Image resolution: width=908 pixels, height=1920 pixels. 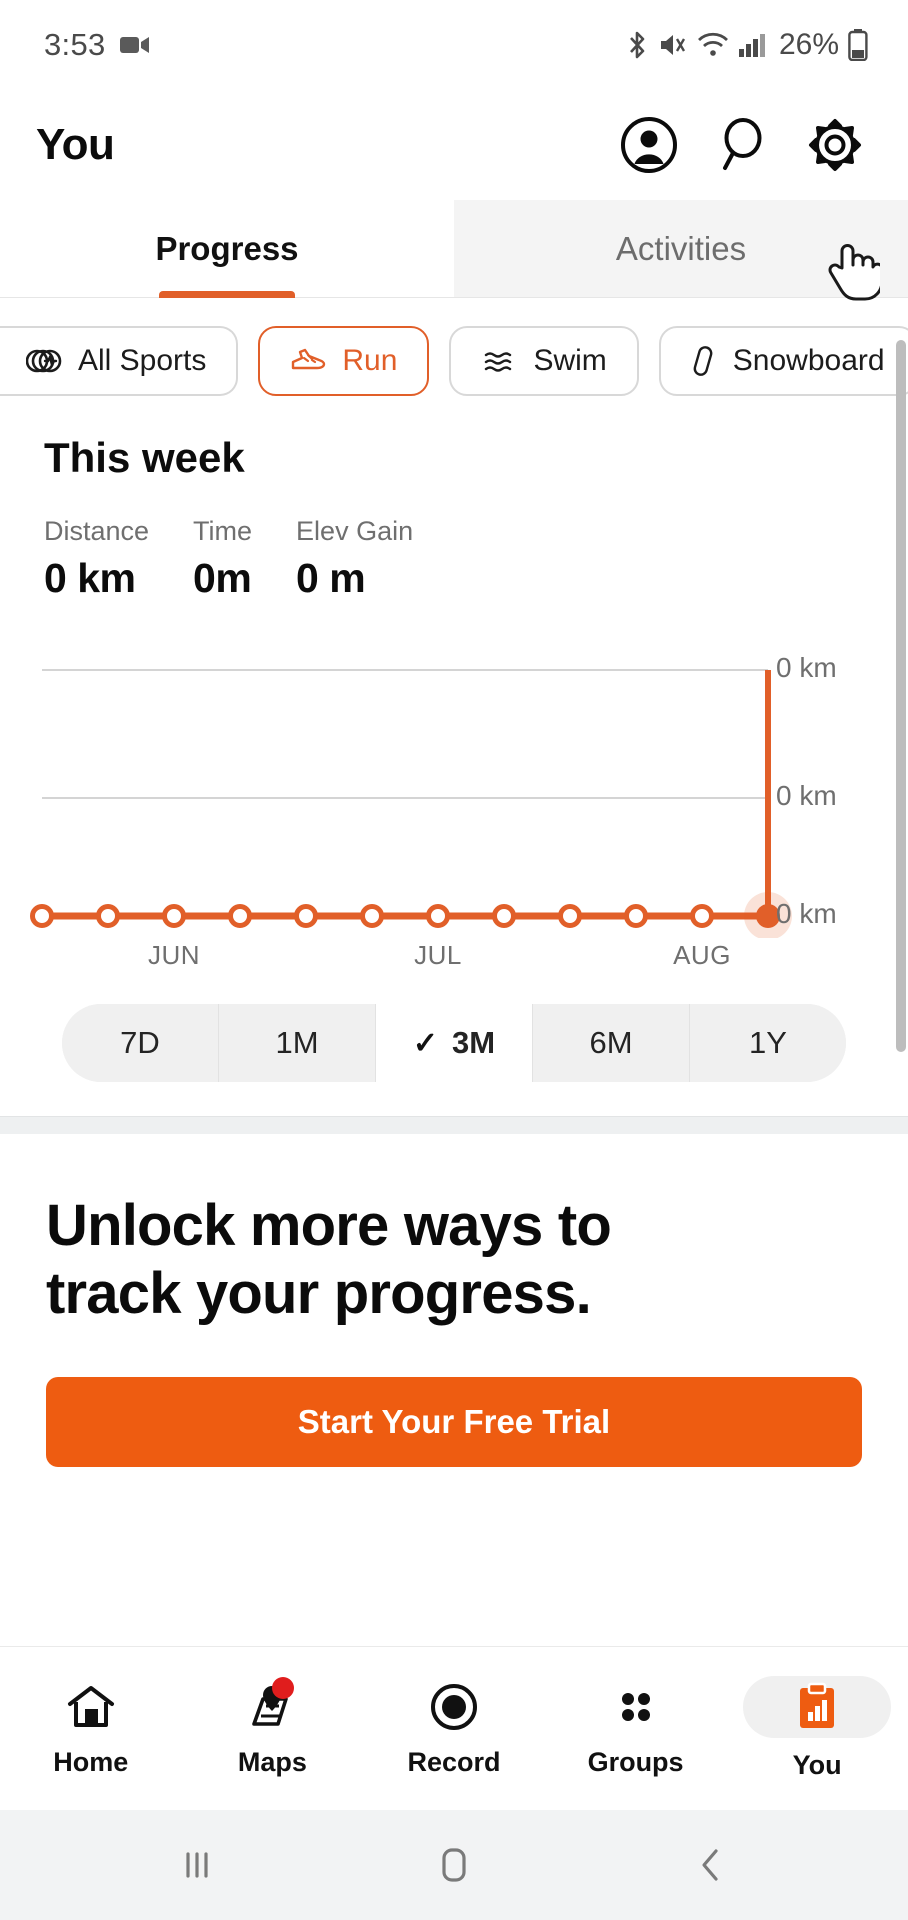 What do you see at coordinates (370, 360) in the screenshot?
I see `sport-chip-run-label: Run` at bounding box center [370, 360].